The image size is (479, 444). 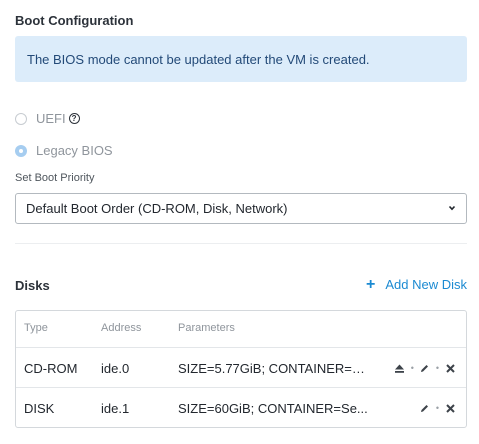 I want to click on column-header-parameters: Parameters, so click(x=206, y=328).